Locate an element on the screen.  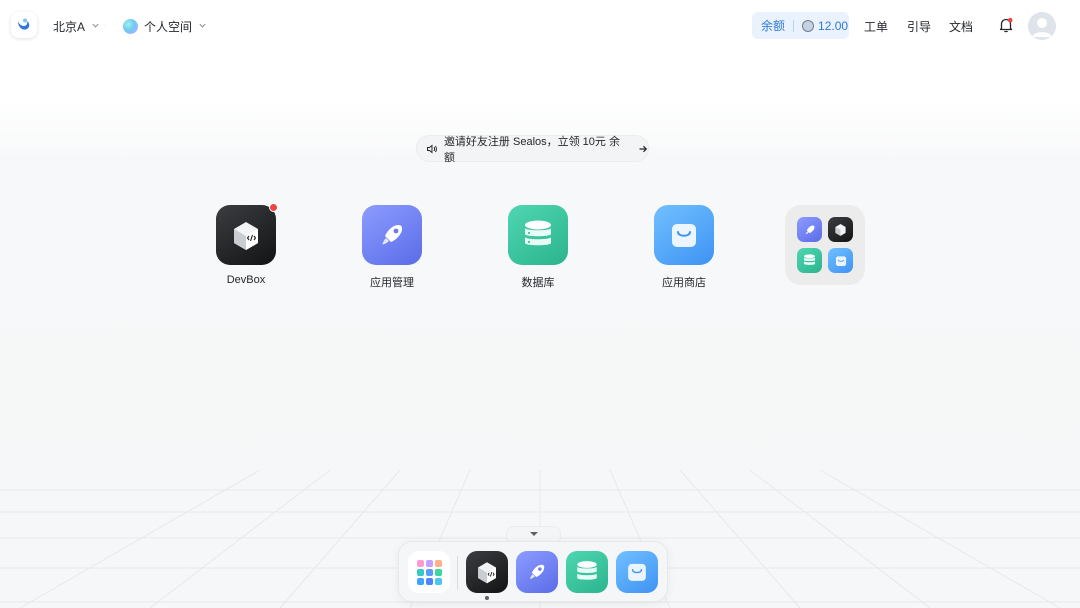
workspace-selector: 个人空间 is located at coordinates (165, 26).